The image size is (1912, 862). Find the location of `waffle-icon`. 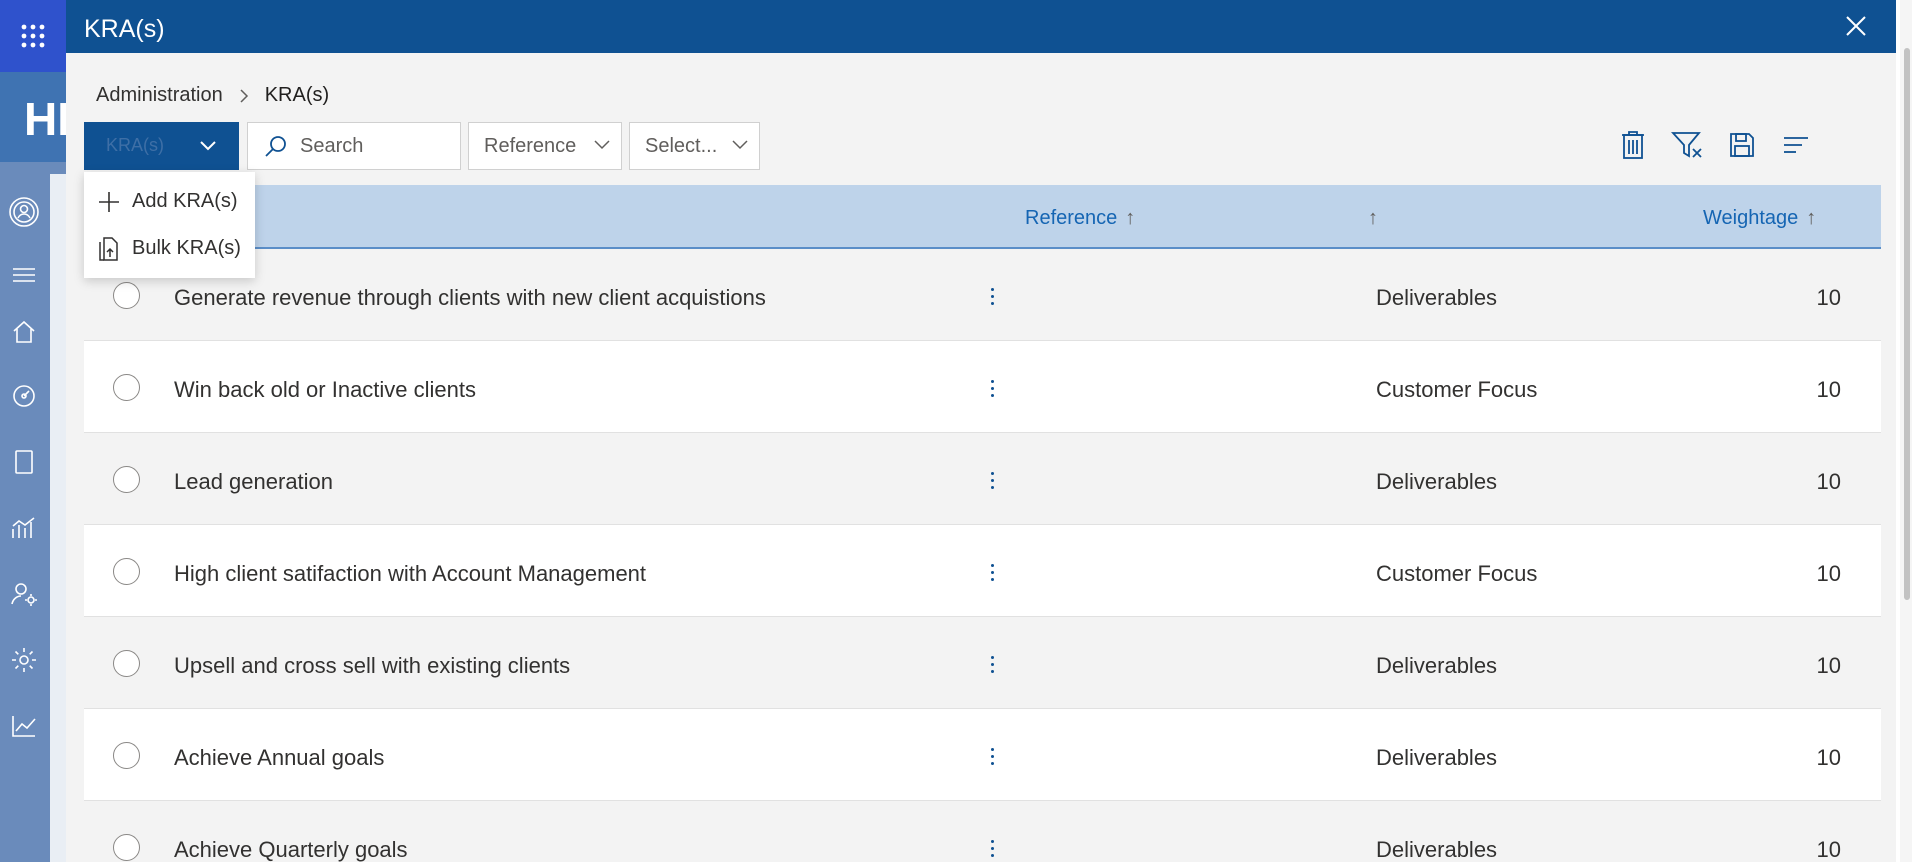

waffle-icon is located at coordinates (33, 36).